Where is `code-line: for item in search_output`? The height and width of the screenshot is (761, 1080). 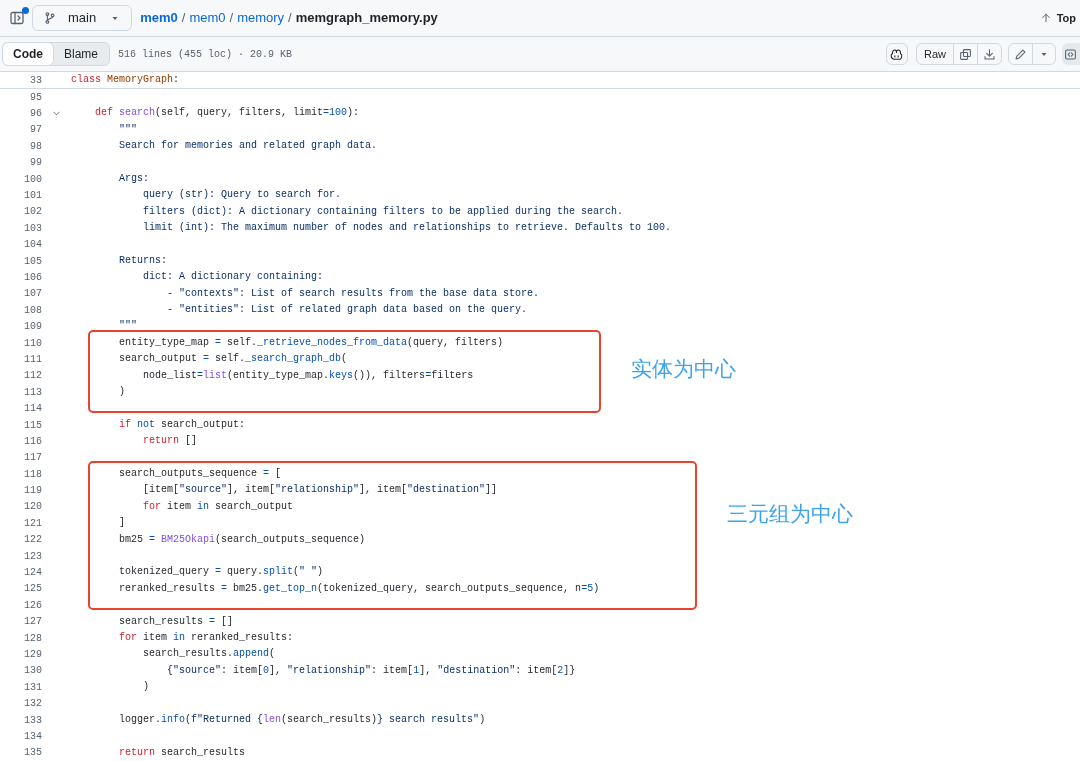 code-line: for item in search_output is located at coordinates (218, 506).